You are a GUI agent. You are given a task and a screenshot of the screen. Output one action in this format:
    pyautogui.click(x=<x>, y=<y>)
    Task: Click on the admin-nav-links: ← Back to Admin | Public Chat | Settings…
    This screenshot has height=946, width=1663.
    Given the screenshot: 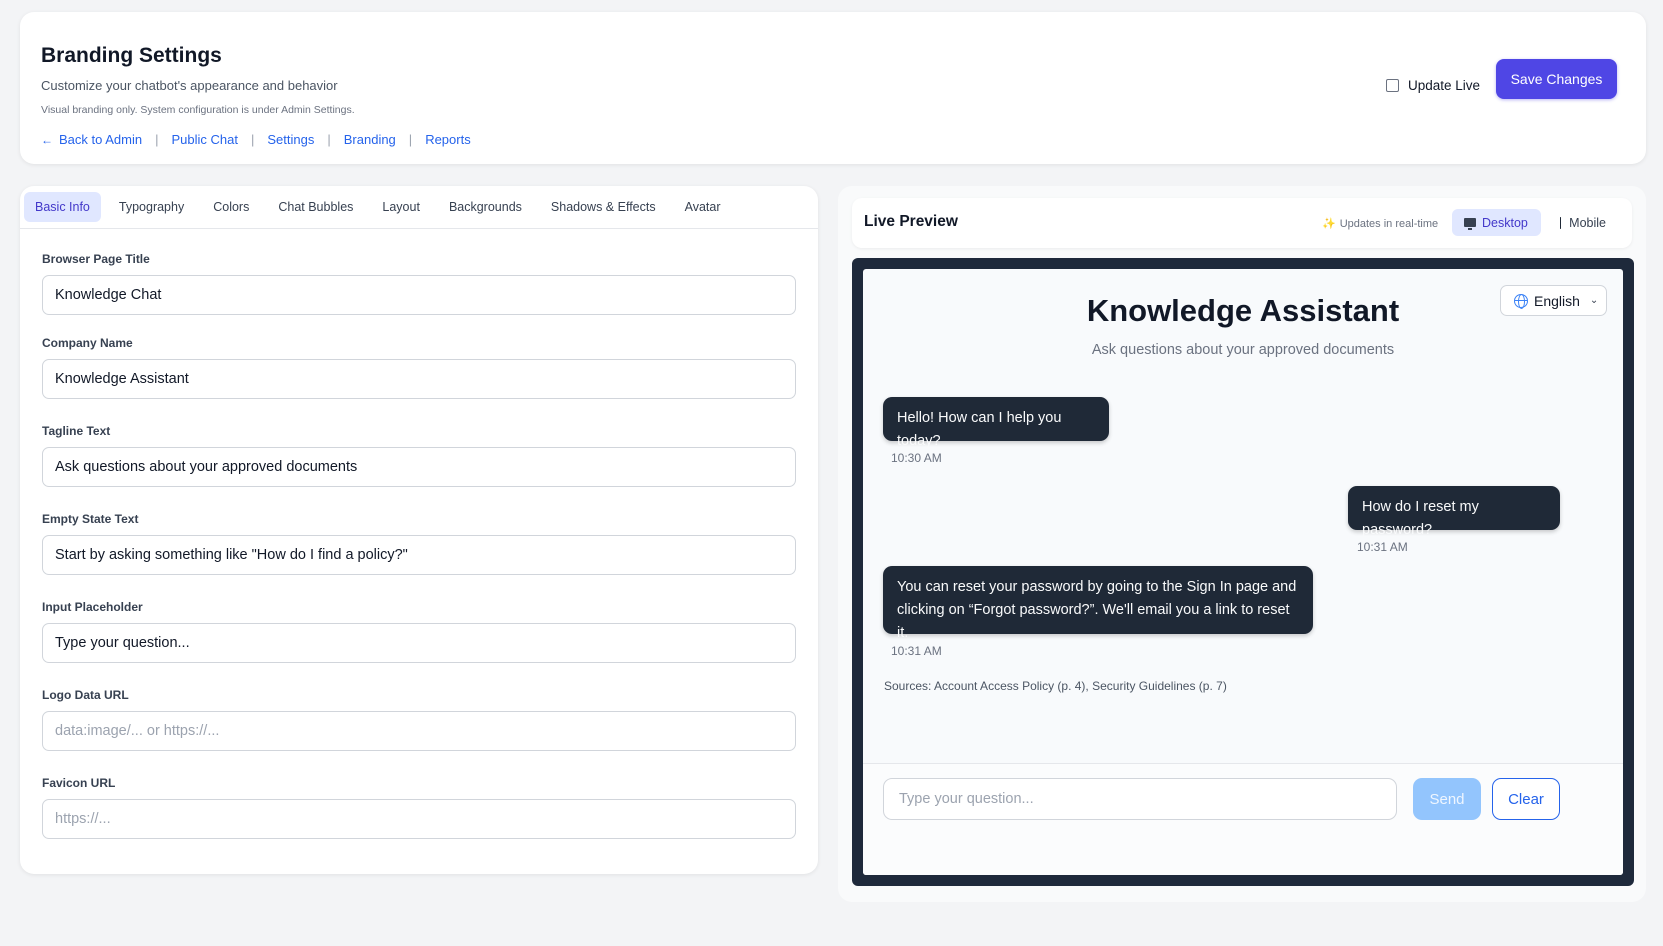 What is the action you would take?
    pyautogui.click(x=256, y=139)
    